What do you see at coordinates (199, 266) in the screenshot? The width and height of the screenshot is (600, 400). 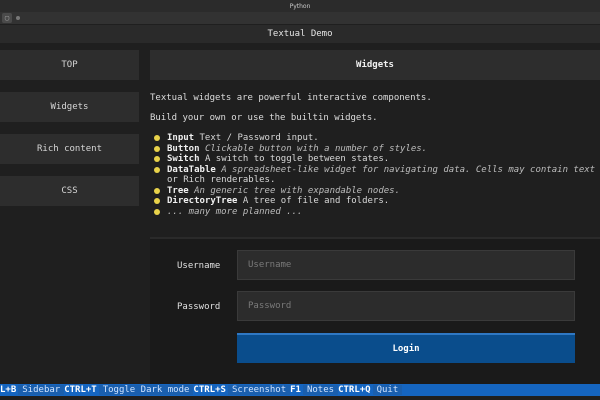 I see `username-label: Username` at bounding box center [199, 266].